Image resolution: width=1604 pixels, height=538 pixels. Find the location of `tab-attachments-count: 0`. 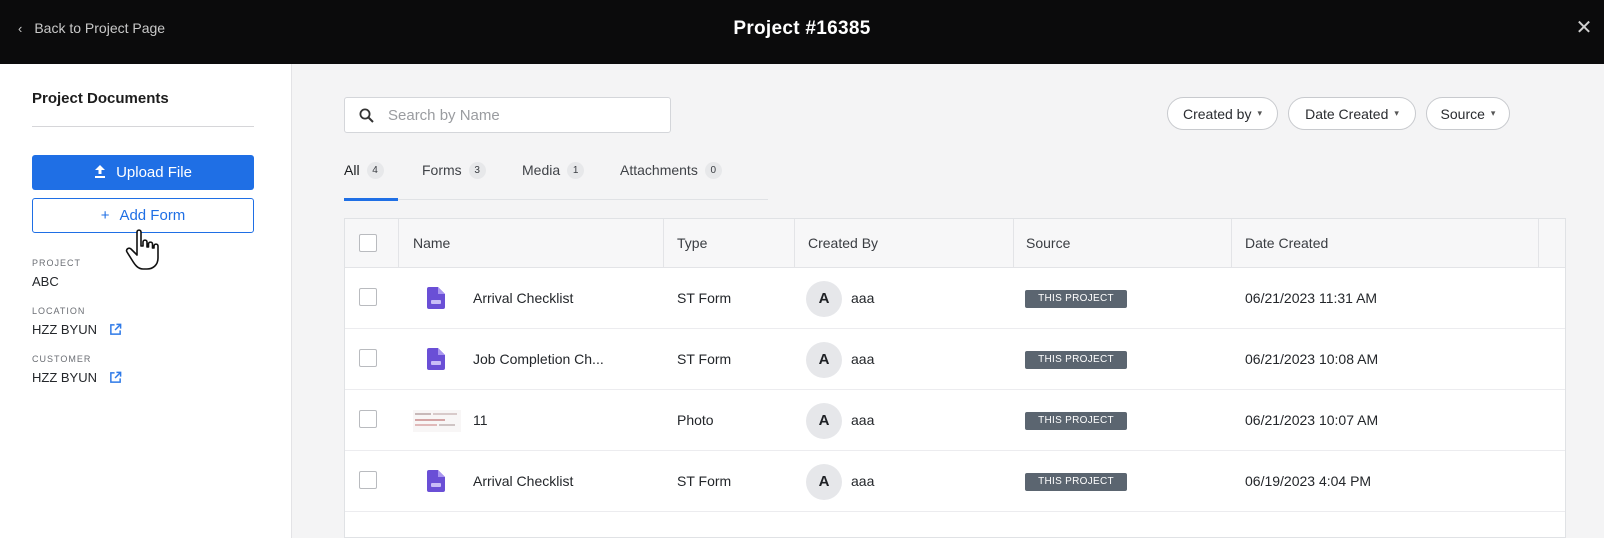

tab-attachments-count: 0 is located at coordinates (713, 170).